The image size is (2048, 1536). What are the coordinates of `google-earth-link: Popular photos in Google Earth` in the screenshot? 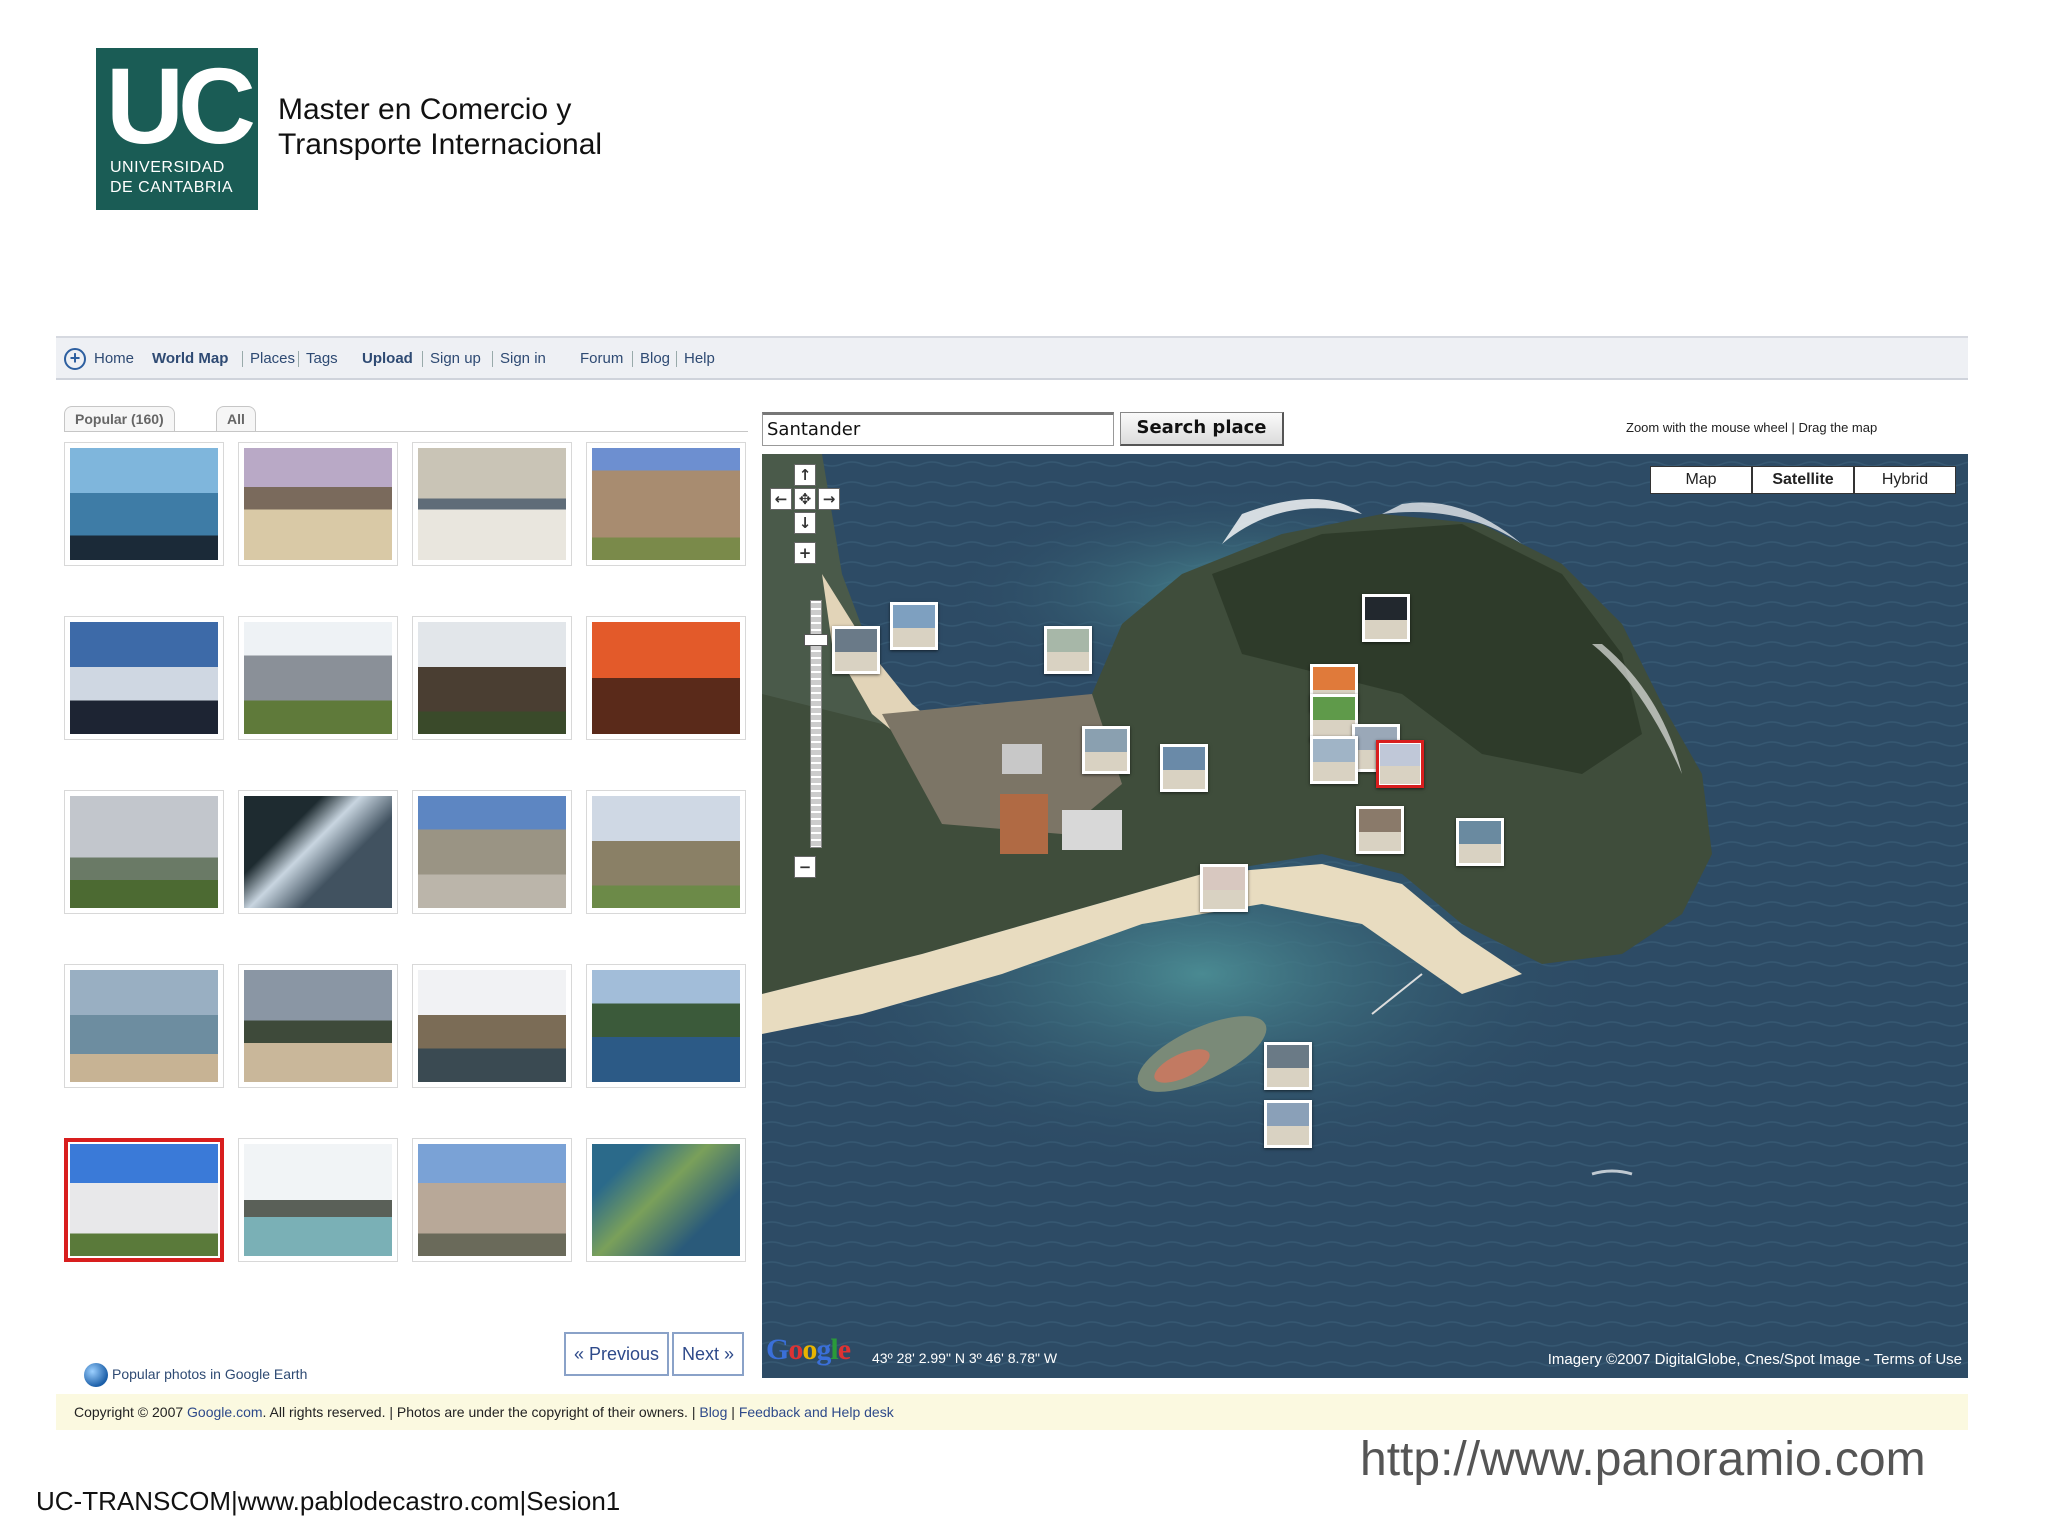 It's located at (195, 1374).